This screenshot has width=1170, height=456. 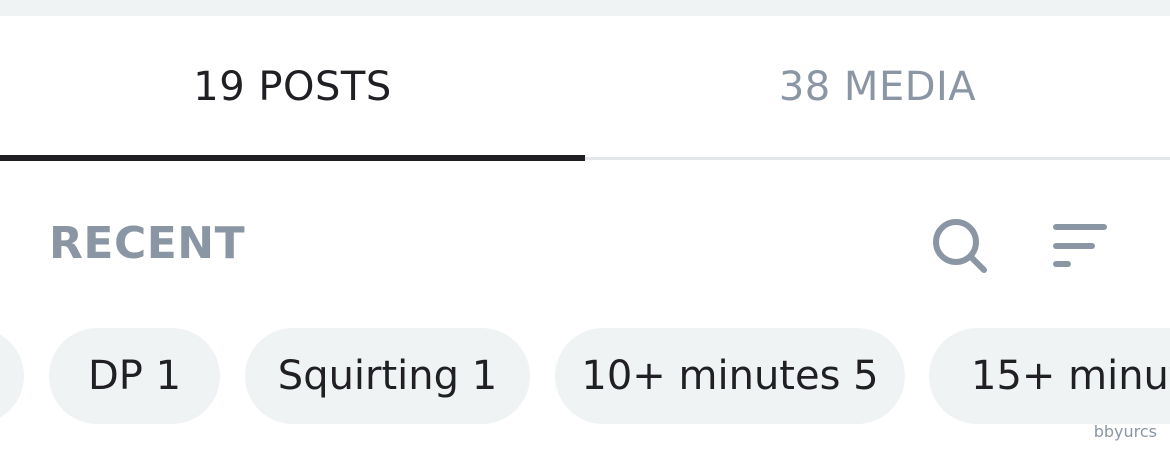 I want to click on tab-media-label: 38 MEDIA, so click(x=877, y=86).